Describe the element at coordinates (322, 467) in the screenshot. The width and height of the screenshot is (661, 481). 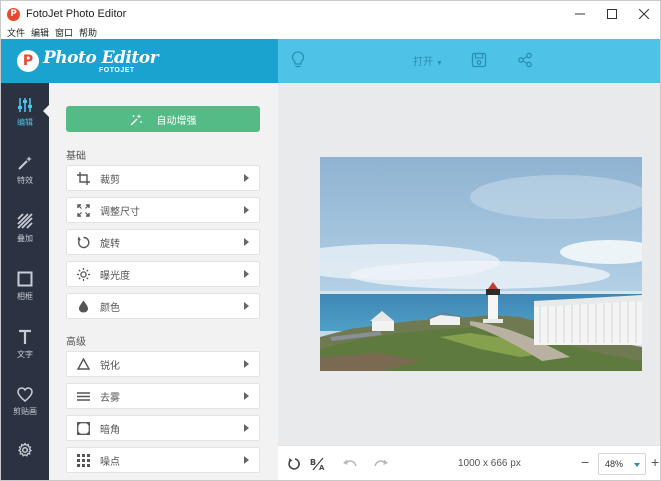
I see `svg-text: A` at that location.